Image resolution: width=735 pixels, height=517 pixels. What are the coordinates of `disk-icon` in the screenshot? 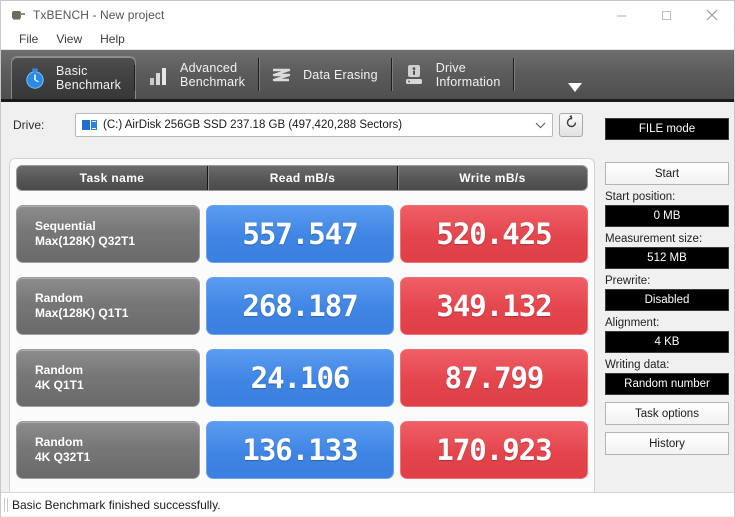 It's located at (90, 125).